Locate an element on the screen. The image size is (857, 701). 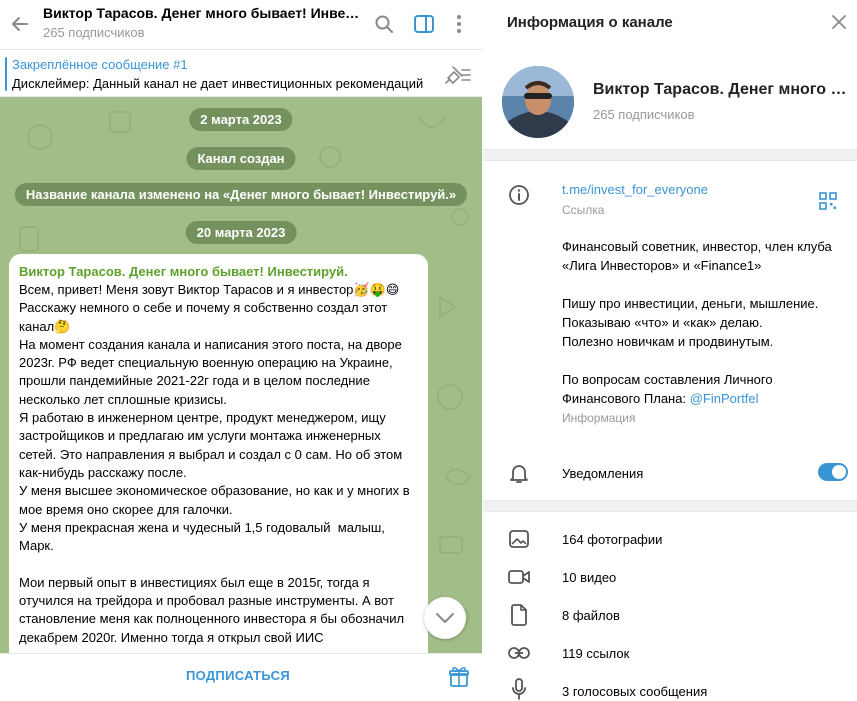
link-icon is located at coordinates (519, 653).